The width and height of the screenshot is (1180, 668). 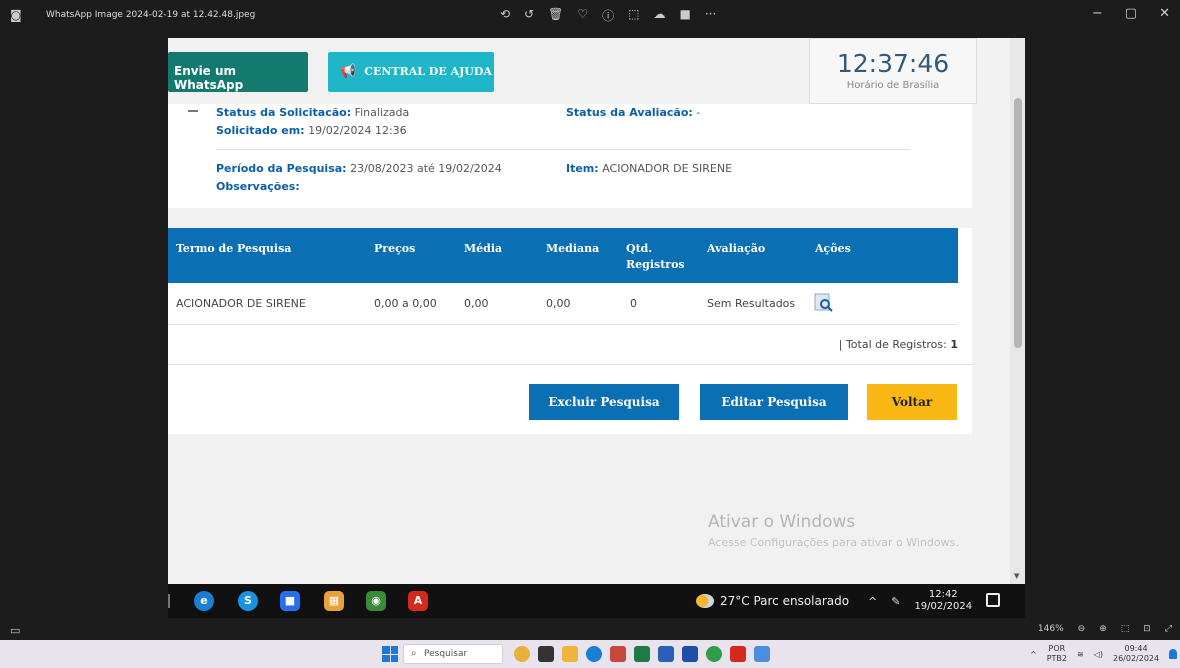 I want to click on more-icon: ···, so click(x=710, y=15).